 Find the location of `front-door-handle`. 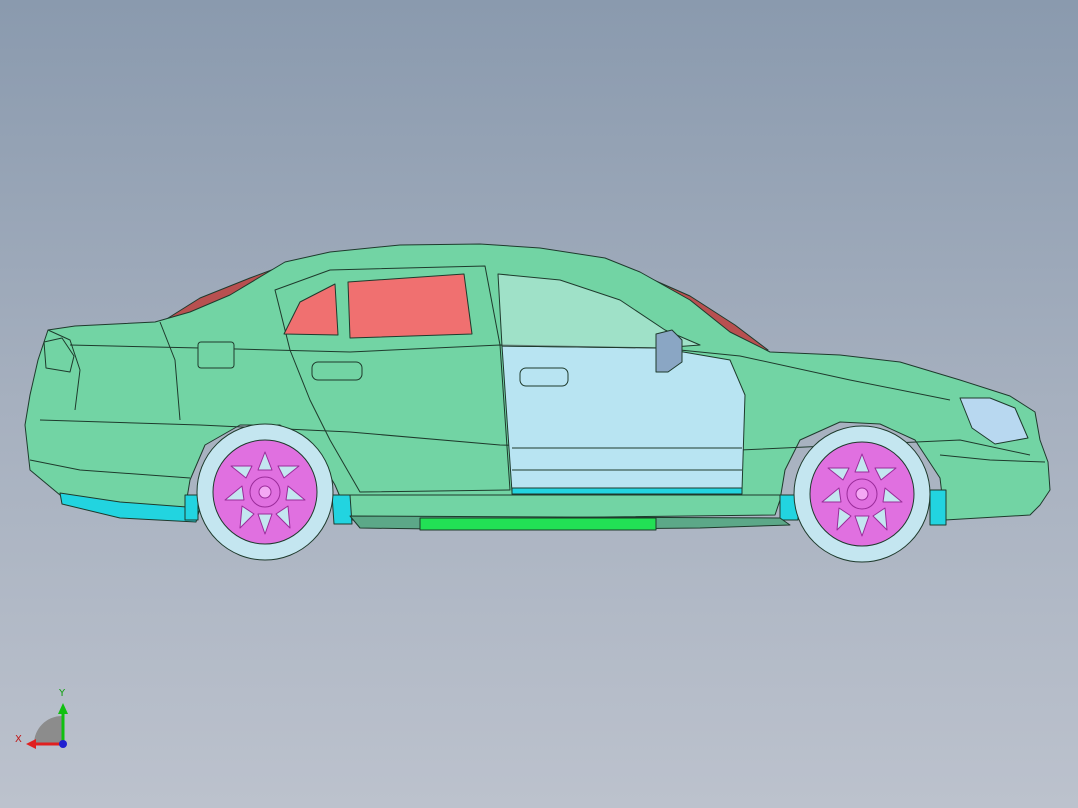

front-door-handle is located at coordinates (544, 377).